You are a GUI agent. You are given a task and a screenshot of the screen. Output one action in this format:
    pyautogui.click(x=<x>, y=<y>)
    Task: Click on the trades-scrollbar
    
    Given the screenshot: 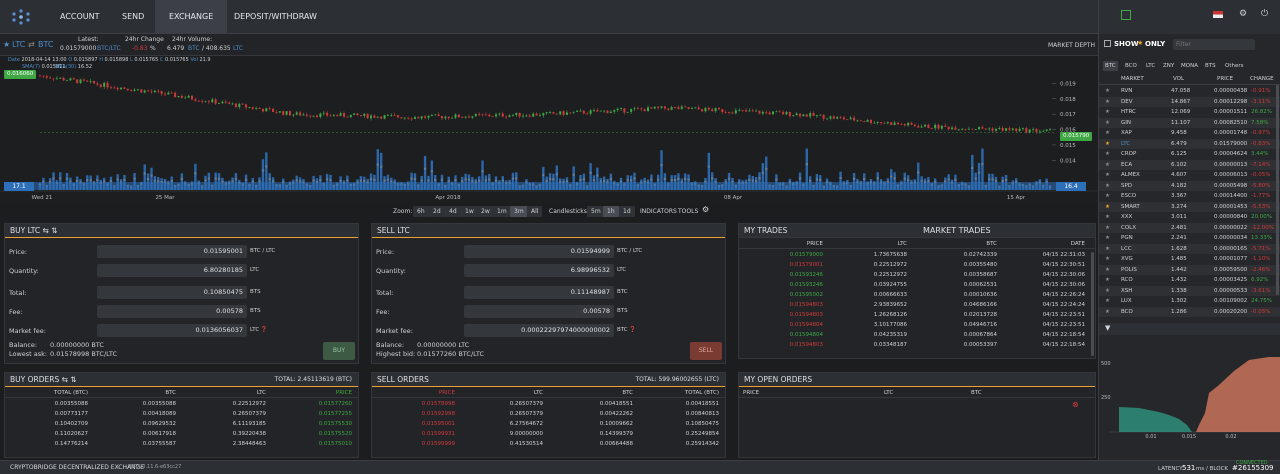 What is the action you would take?
    pyautogui.click(x=1092, y=304)
    